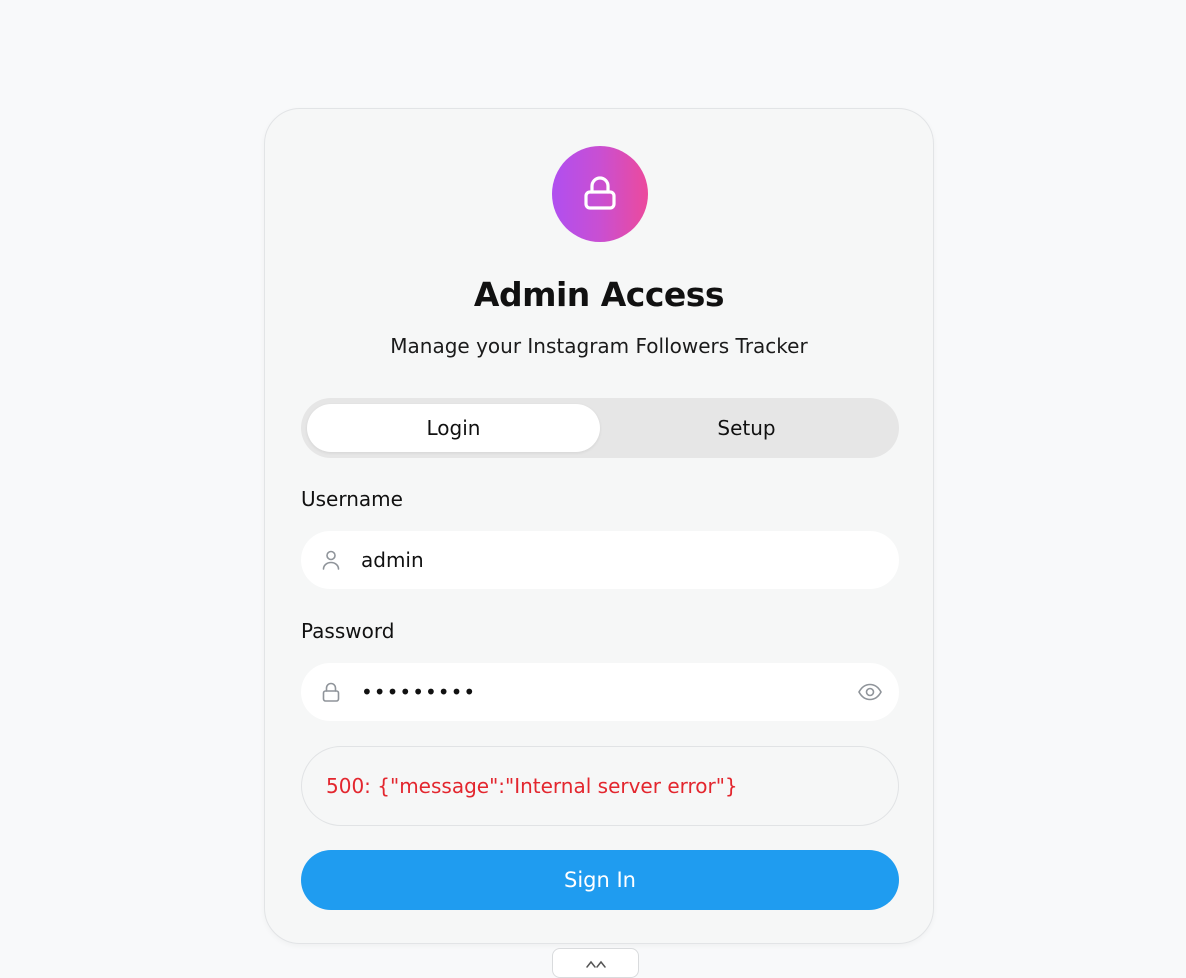  I want to click on username-input, so click(591, 560).